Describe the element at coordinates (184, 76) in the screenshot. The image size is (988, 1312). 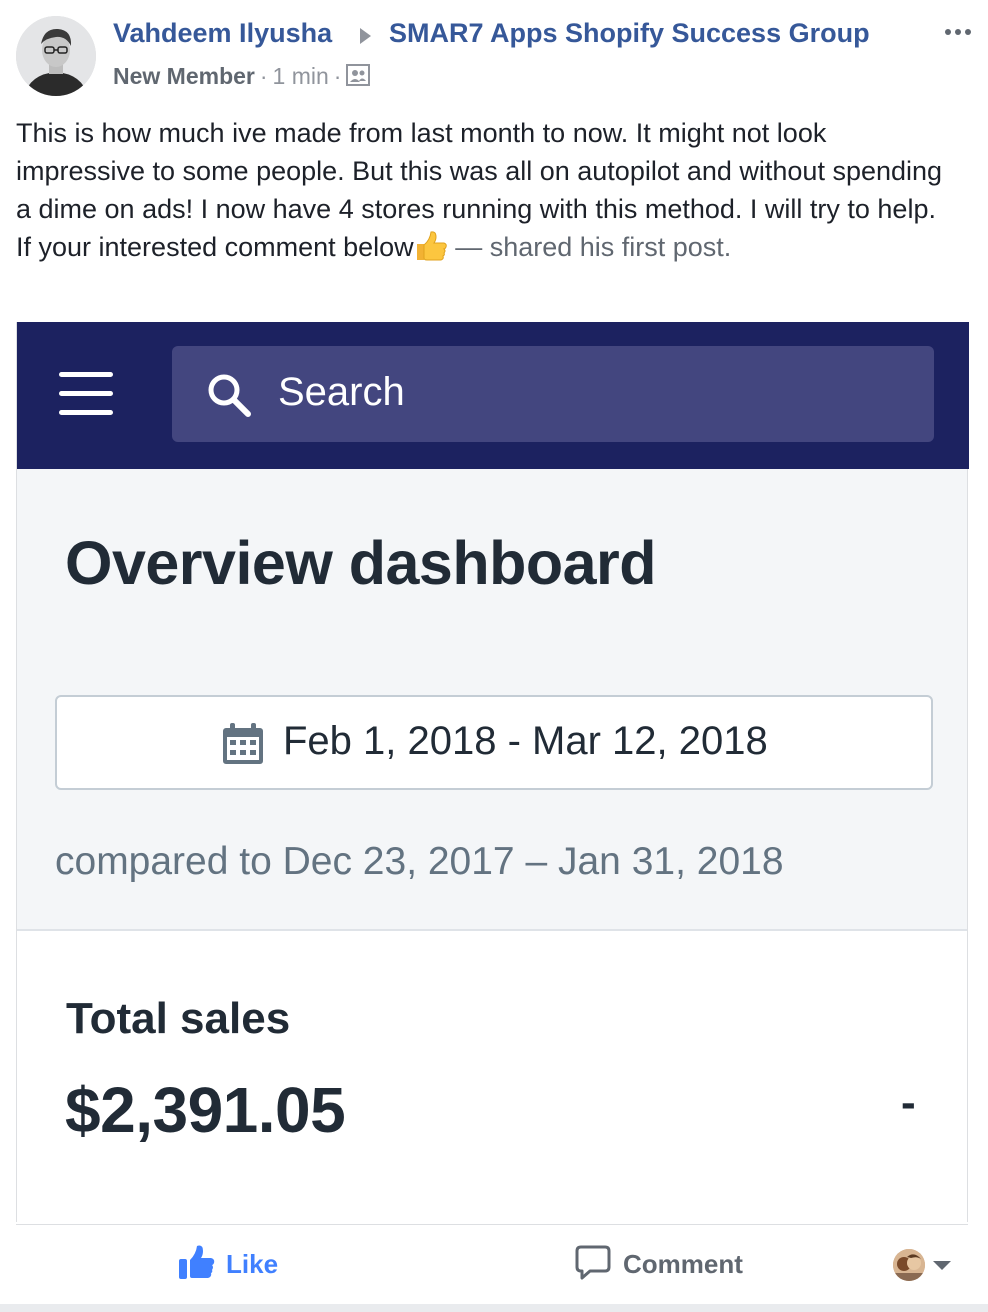
I see `member-badge: New Member` at that location.